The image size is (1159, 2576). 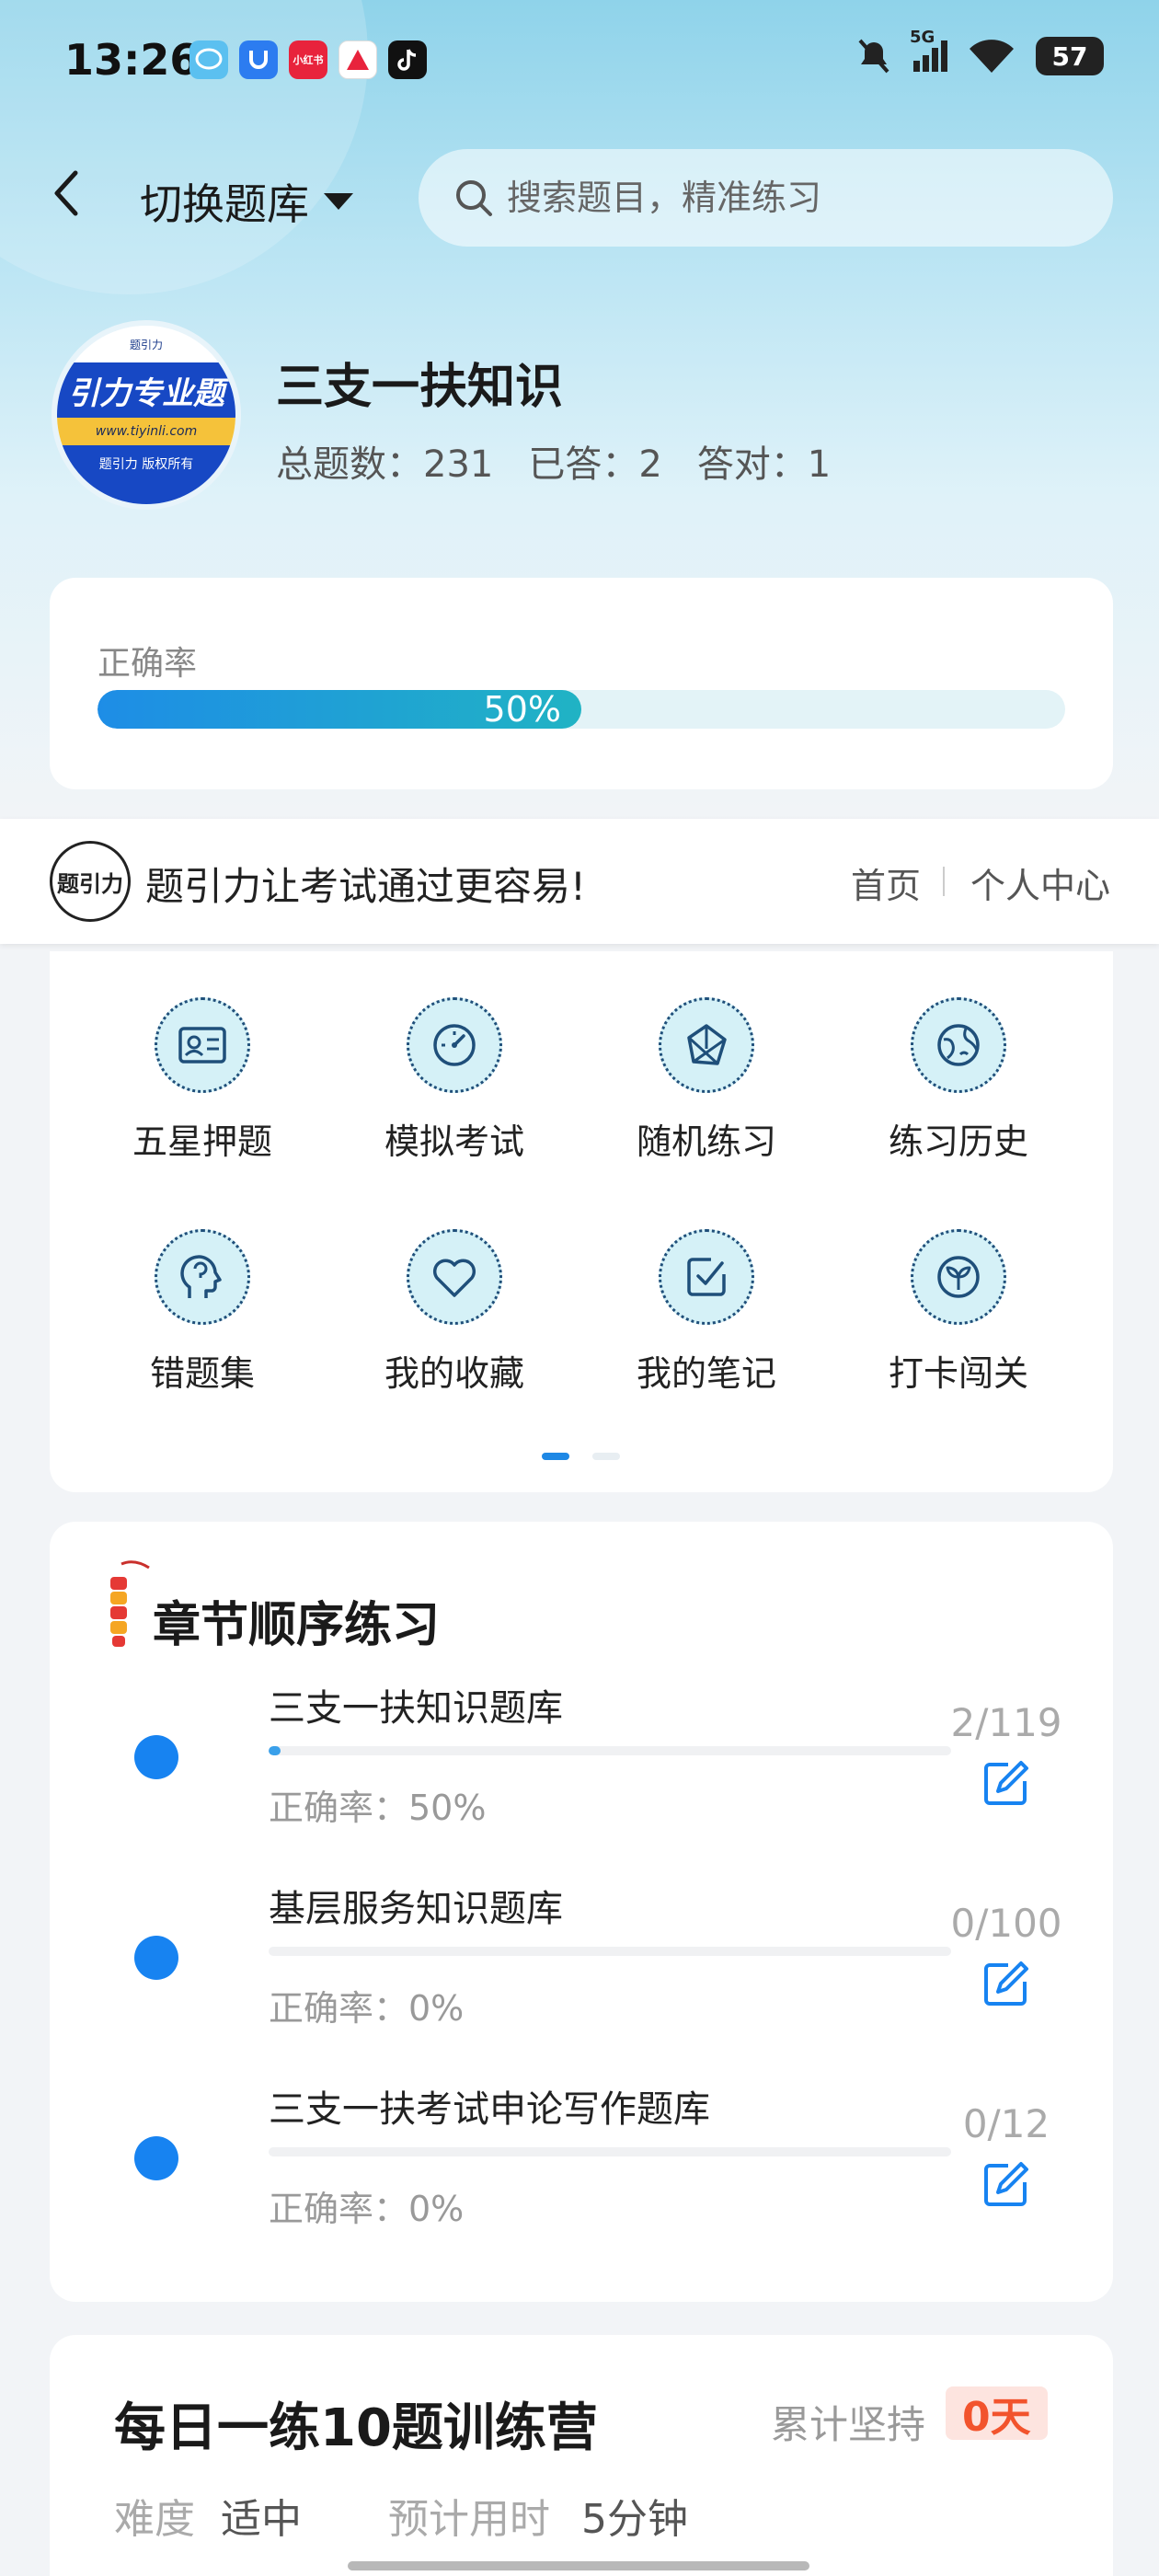 I want to click on grid-item-mock-exam: 模拟考试, so click(x=454, y=1080).